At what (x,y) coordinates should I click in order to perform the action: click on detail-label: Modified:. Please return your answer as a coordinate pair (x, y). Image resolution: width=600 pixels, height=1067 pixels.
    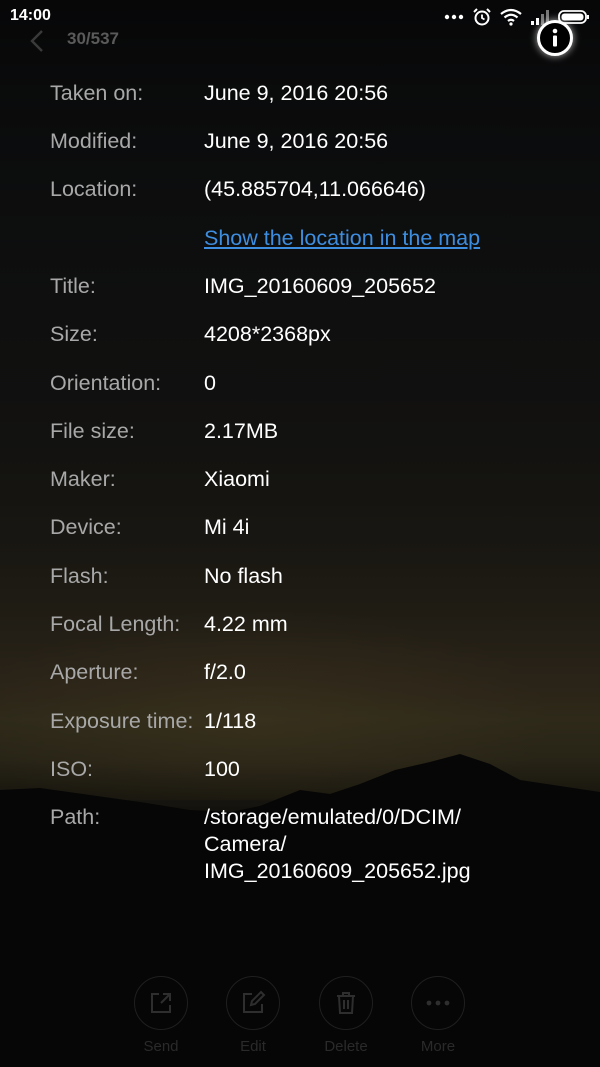
    Looking at the image, I should click on (94, 141).